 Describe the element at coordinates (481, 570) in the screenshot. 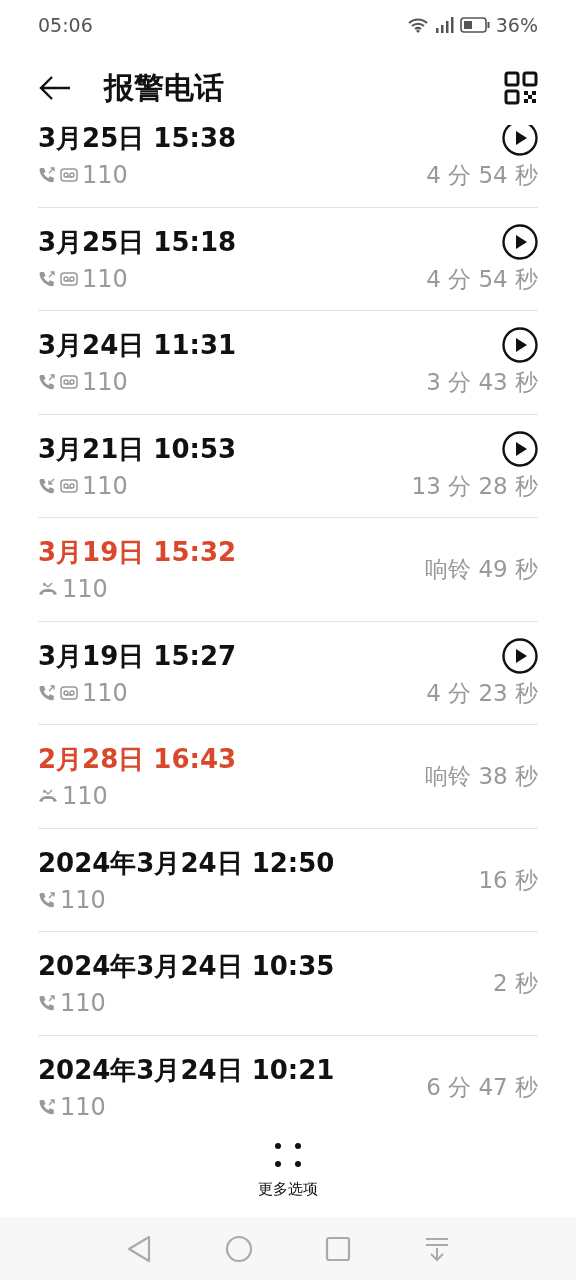

I see `call-duration: 响铃 49 秒` at that location.